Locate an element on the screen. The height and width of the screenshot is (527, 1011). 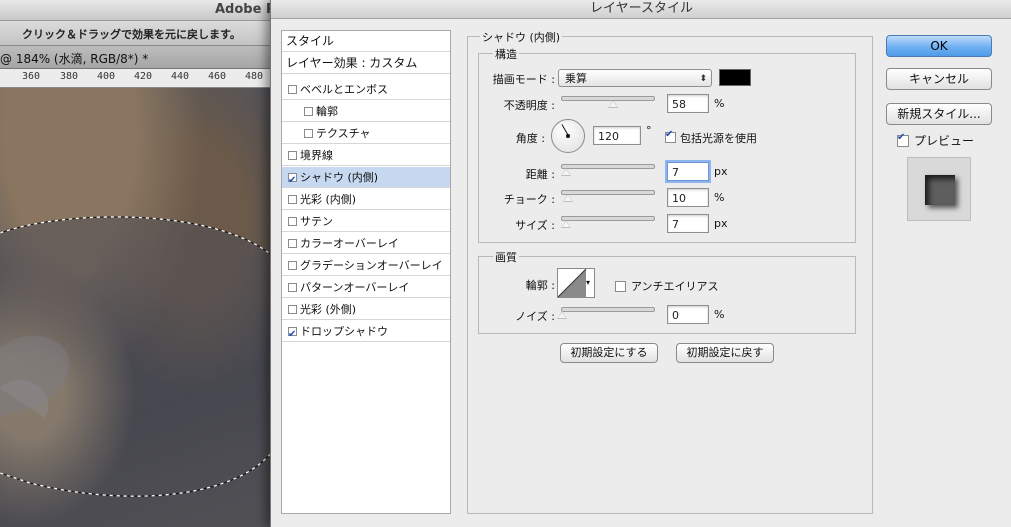
preview-swatch is located at coordinates (940, 190).